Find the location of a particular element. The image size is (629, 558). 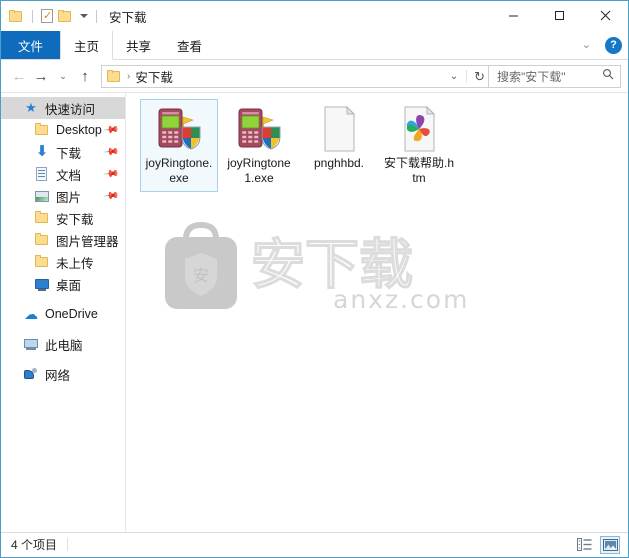

file-name: pnghhbd. is located at coordinates (339, 163).